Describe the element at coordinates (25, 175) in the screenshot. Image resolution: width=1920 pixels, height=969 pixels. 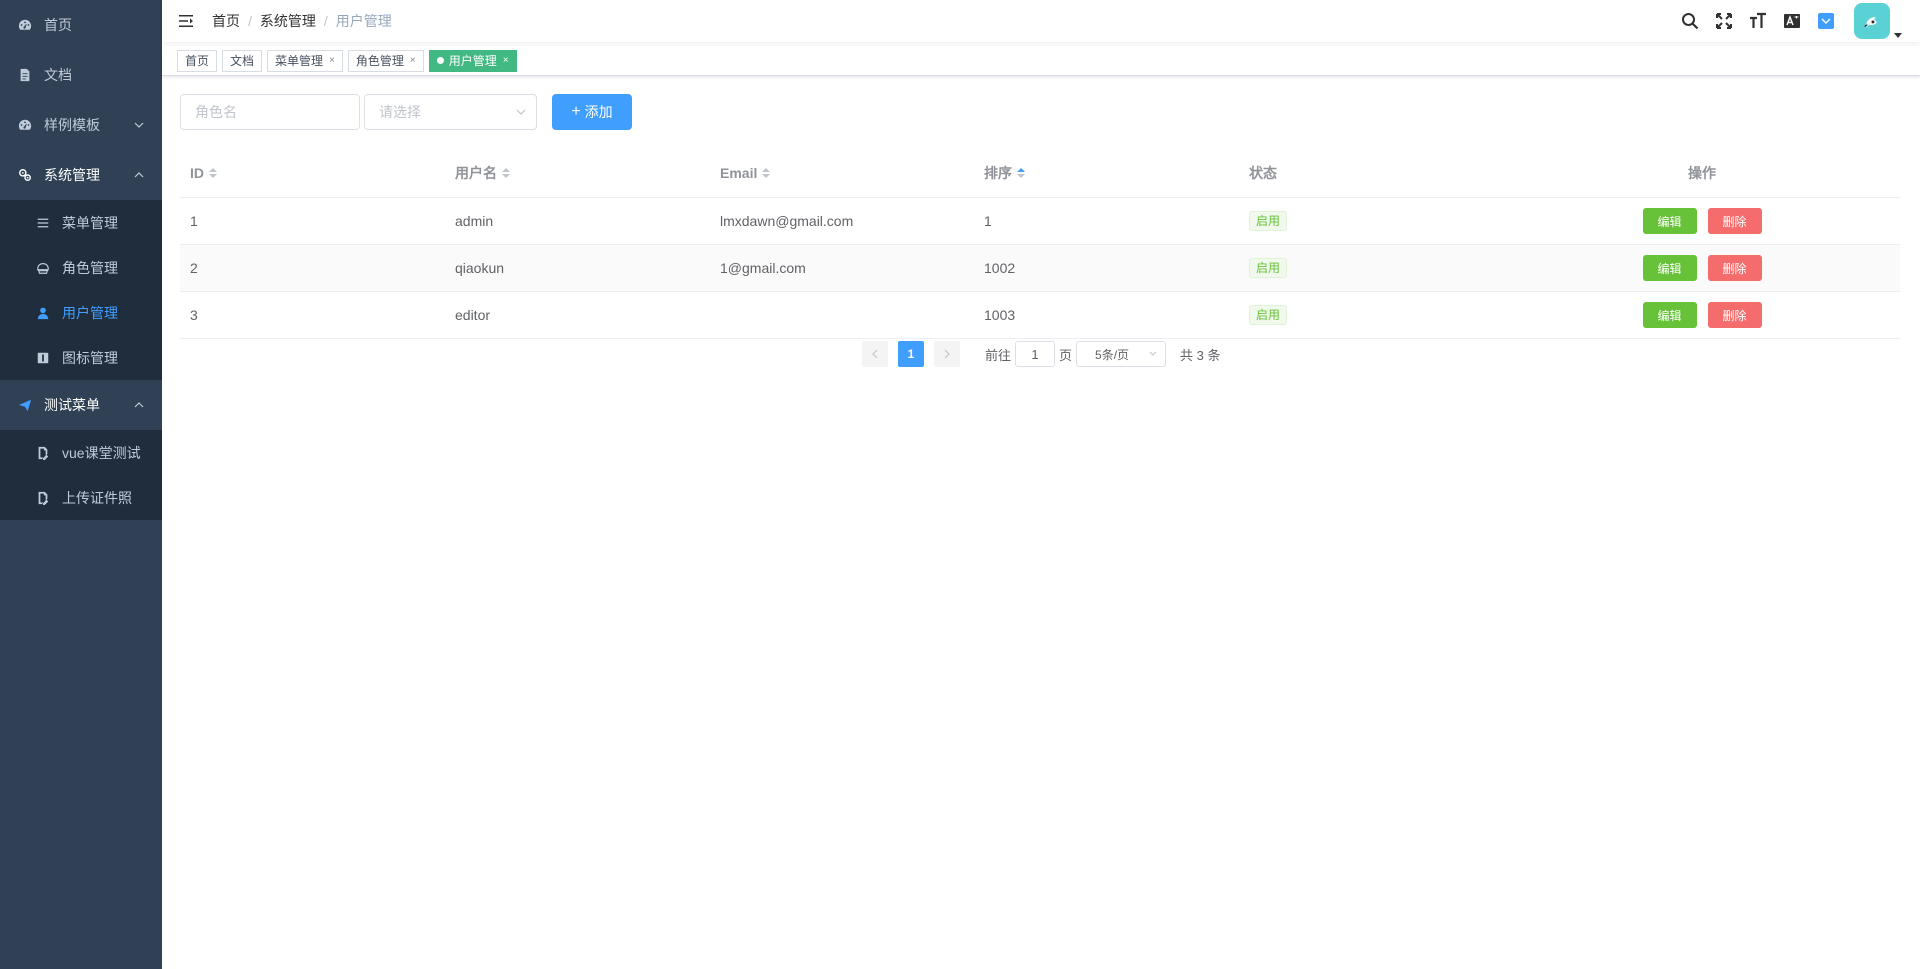
I see `settings-icon` at that location.